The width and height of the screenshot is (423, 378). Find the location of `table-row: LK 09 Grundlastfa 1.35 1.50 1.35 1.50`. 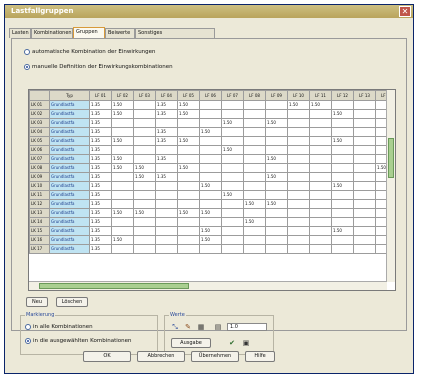

table-row: LK 09 Grundlastfa 1.35 1.50 1.35 1.50 is located at coordinates (212, 177).